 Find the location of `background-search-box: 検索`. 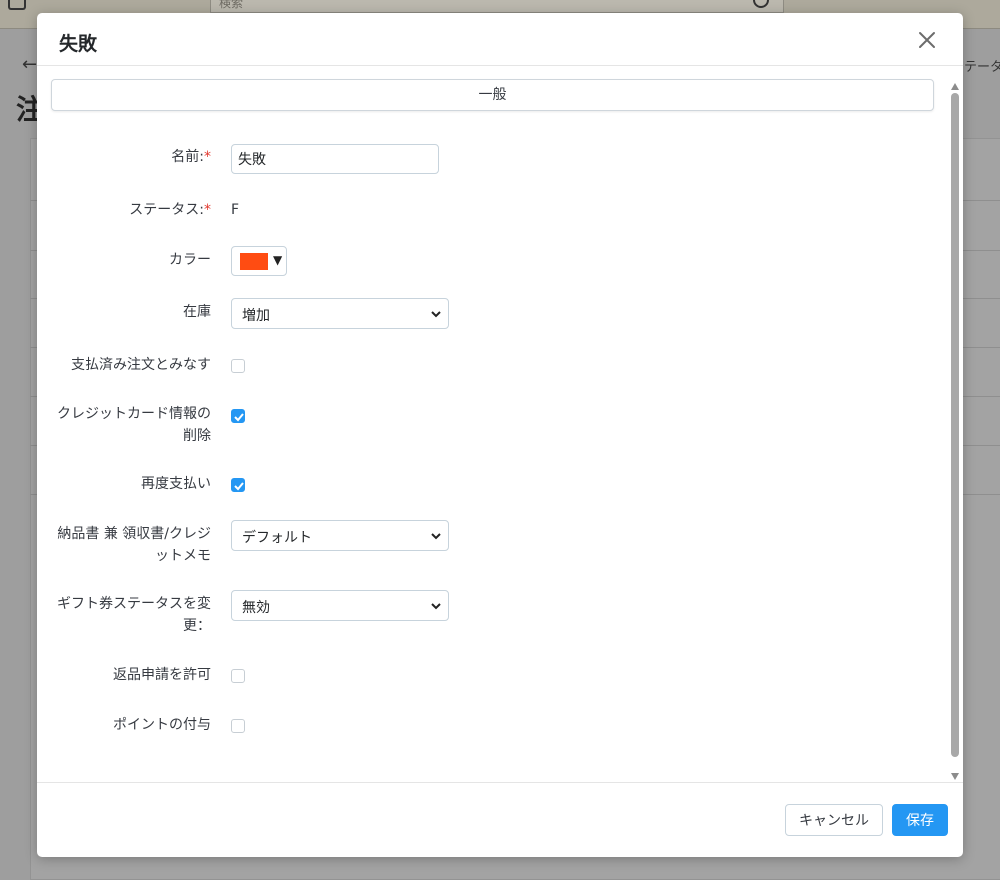

background-search-box: 検索 is located at coordinates (497, 6).